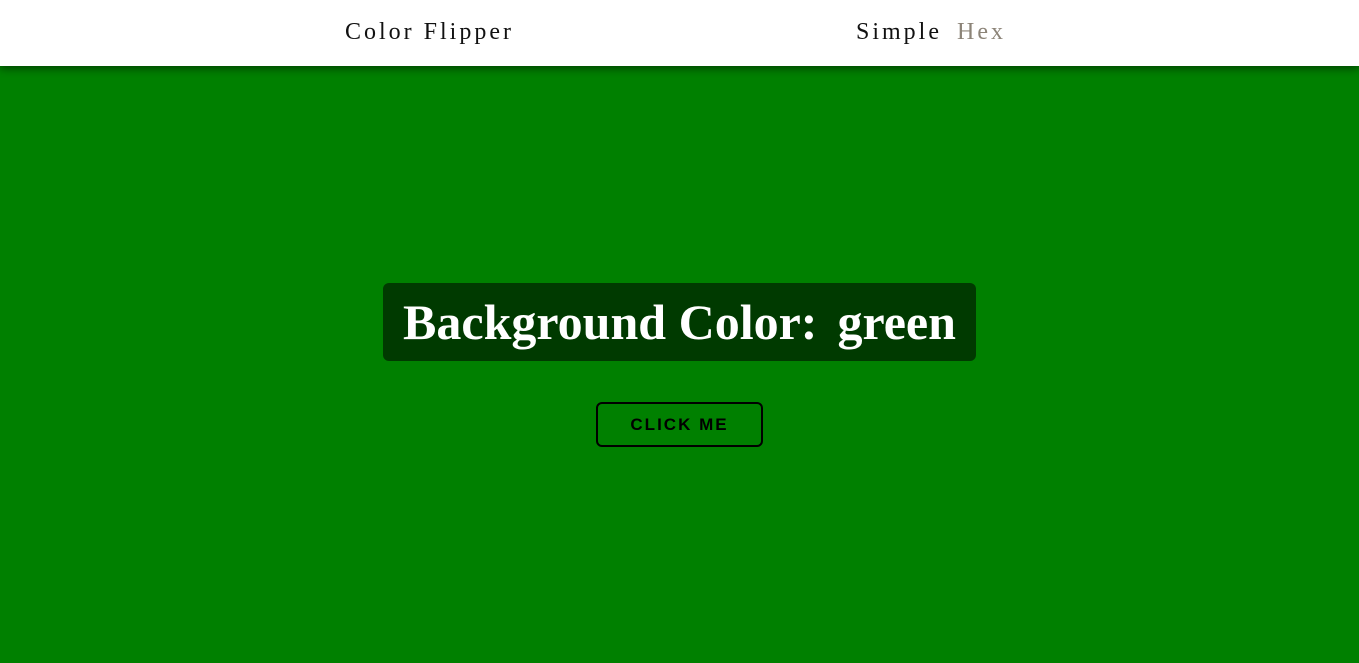 This screenshot has width=1359, height=663. What do you see at coordinates (896, 322) in the screenshot?
I see `color-name: green` at bounding box center [896, 322].